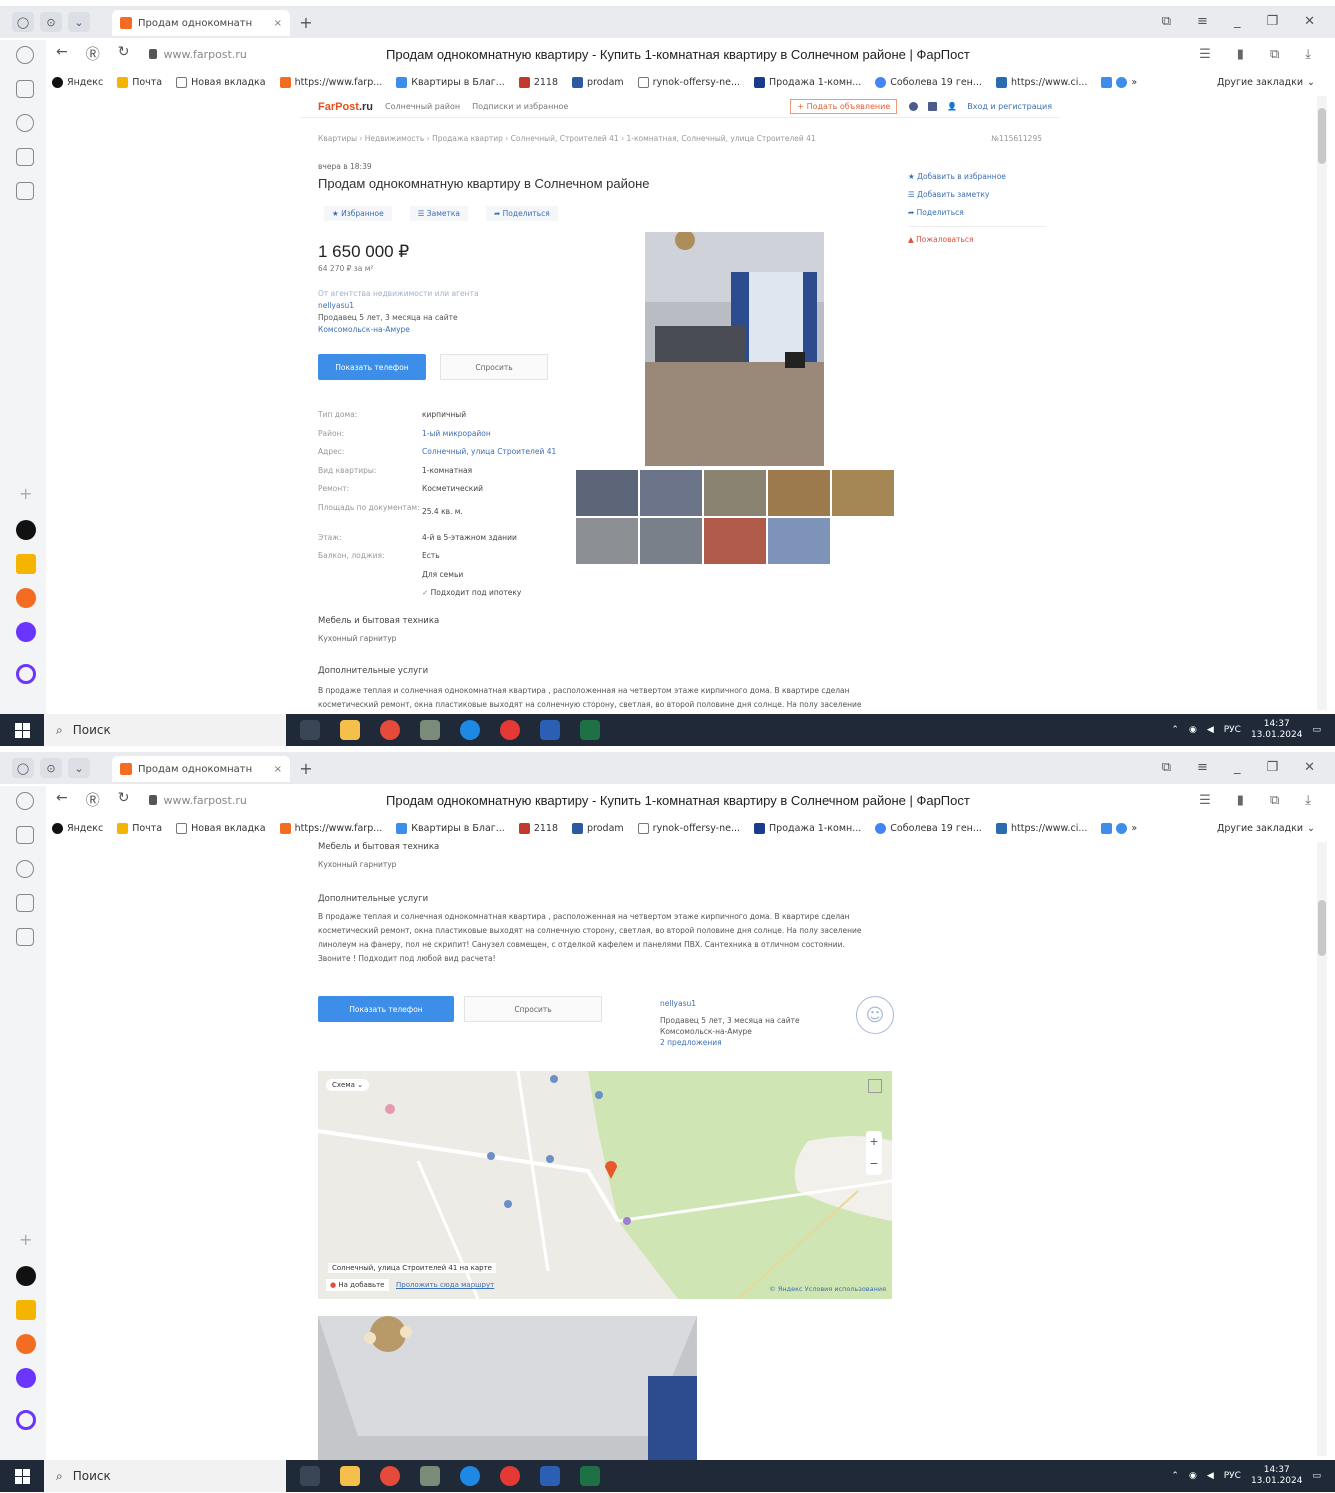  What do you see at coordinates (390, 730) in the screenshot?
I see `yandex-browser-icon` at bounding box center [390, 730].